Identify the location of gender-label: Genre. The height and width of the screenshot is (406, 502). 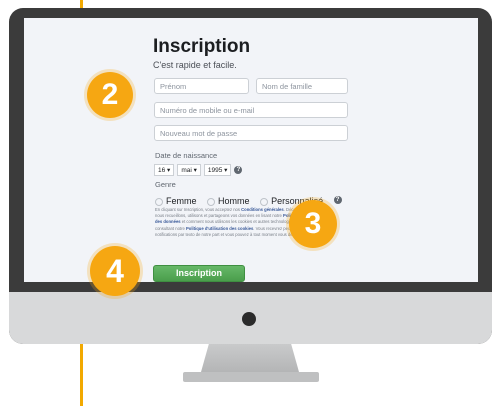
(165, 184).